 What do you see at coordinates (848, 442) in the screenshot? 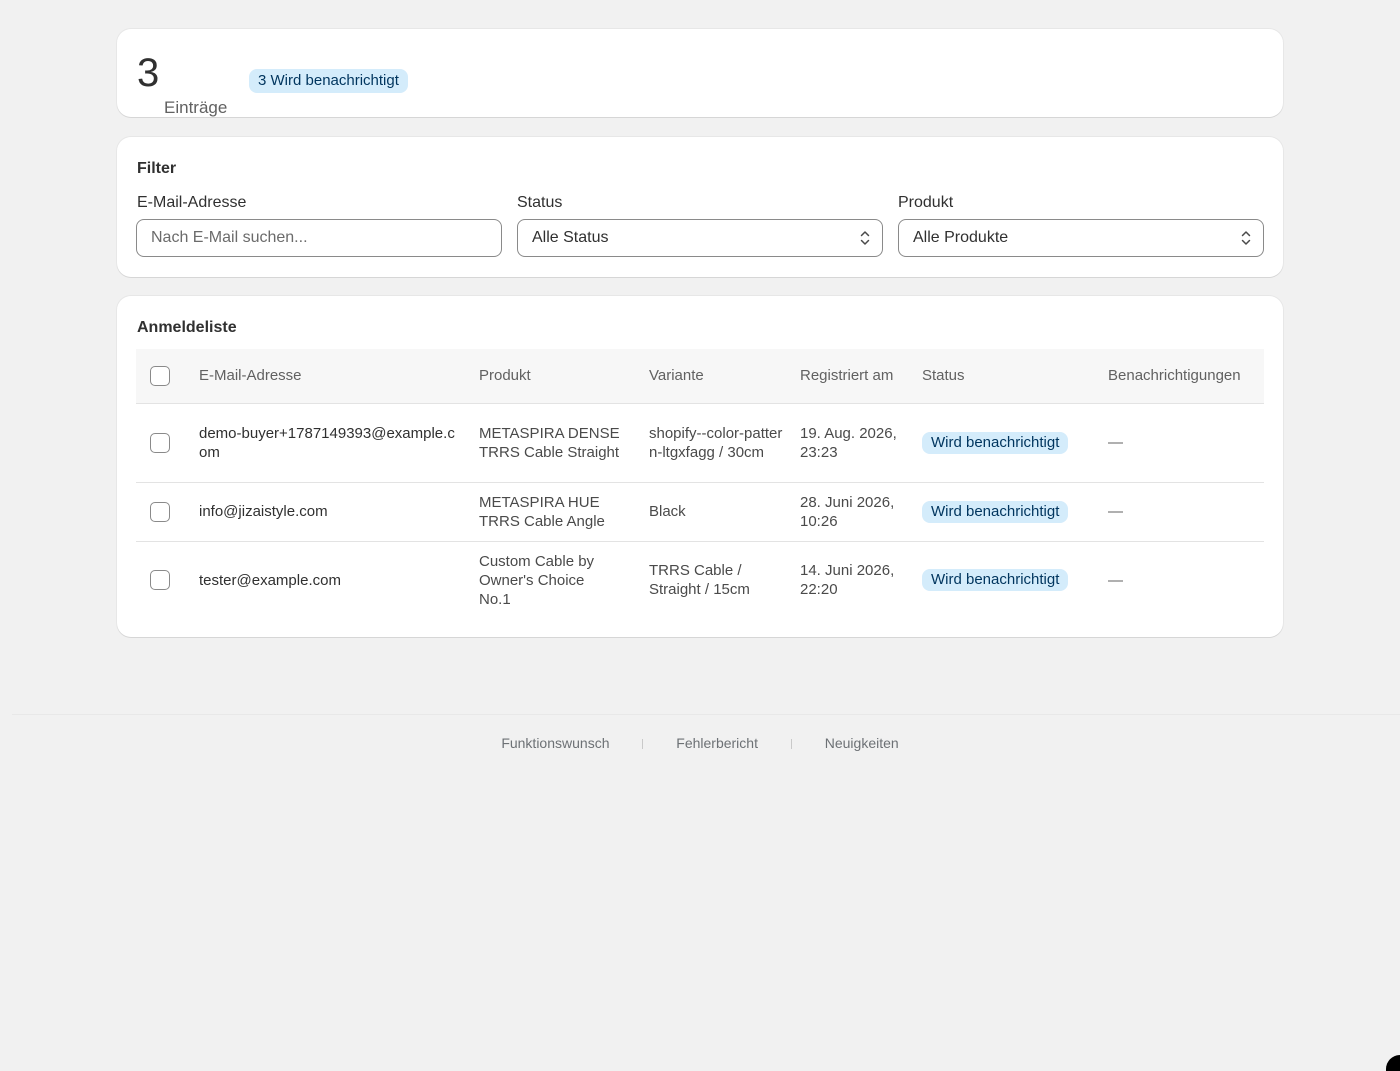
I see `row-registered: 19. Aug. 2026, 23:23` at bounding box center [848, 442].